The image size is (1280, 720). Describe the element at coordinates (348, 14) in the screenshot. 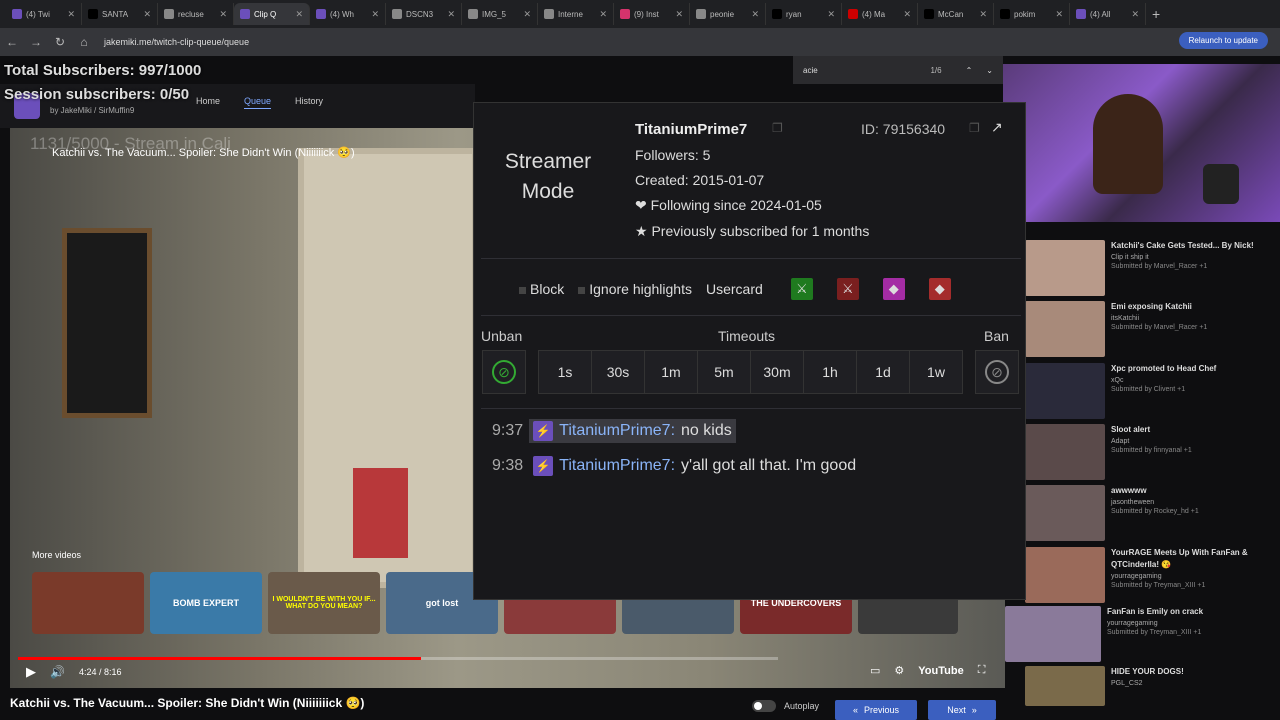

I see `browser-tab: (4) Wh ✕` at that location.